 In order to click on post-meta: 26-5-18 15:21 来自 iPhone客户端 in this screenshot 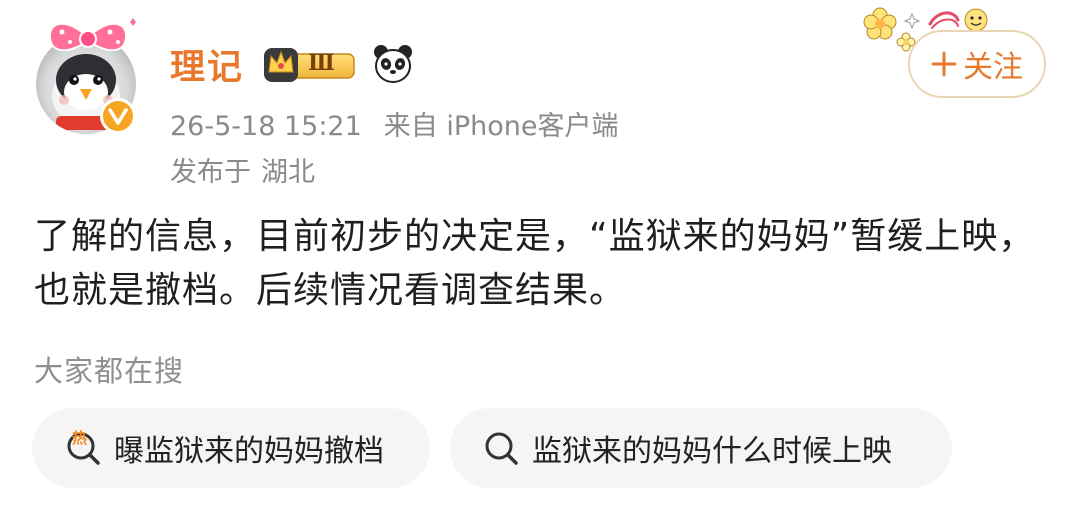, I will do `click(394, 123)`.